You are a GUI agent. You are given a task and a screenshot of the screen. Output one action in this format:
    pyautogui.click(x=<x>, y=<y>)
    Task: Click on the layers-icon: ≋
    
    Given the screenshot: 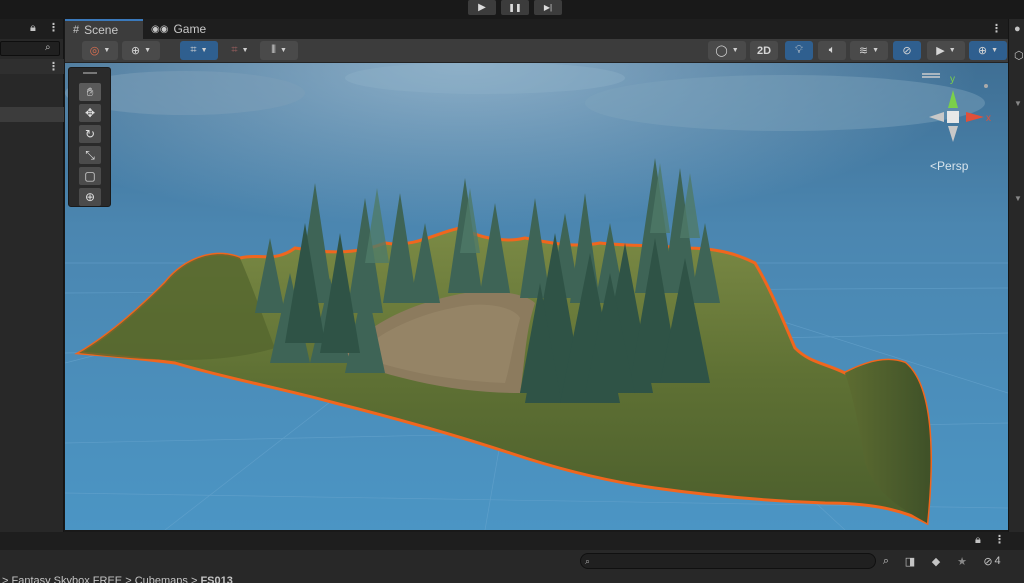 What is the action you would take?
    pyautogui.click(x=863, y=51)
    